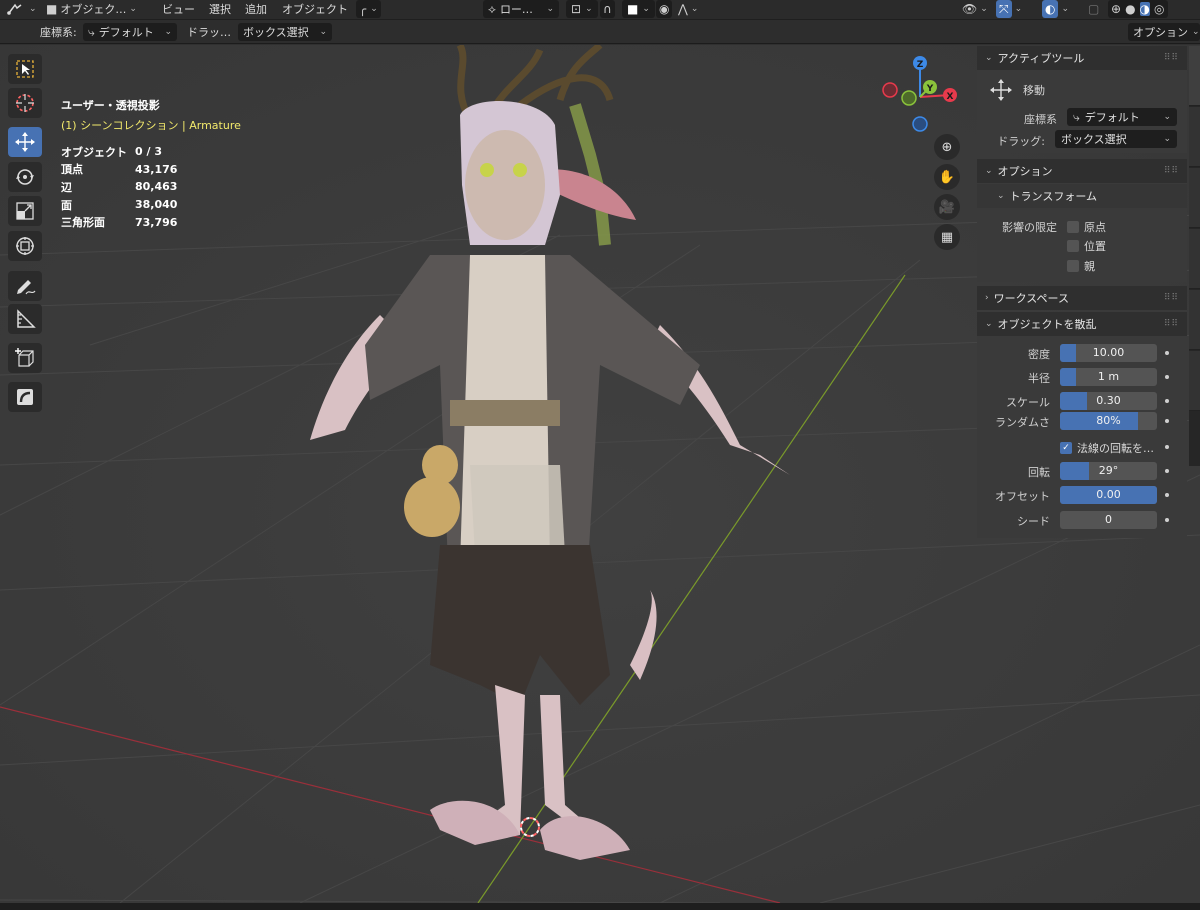 The width and height of the screenshot is (1200, 910). Describe the element at coordinates (923, 94) in the screenshot. I see `navigation-gizmo: Y Z X` at that location.